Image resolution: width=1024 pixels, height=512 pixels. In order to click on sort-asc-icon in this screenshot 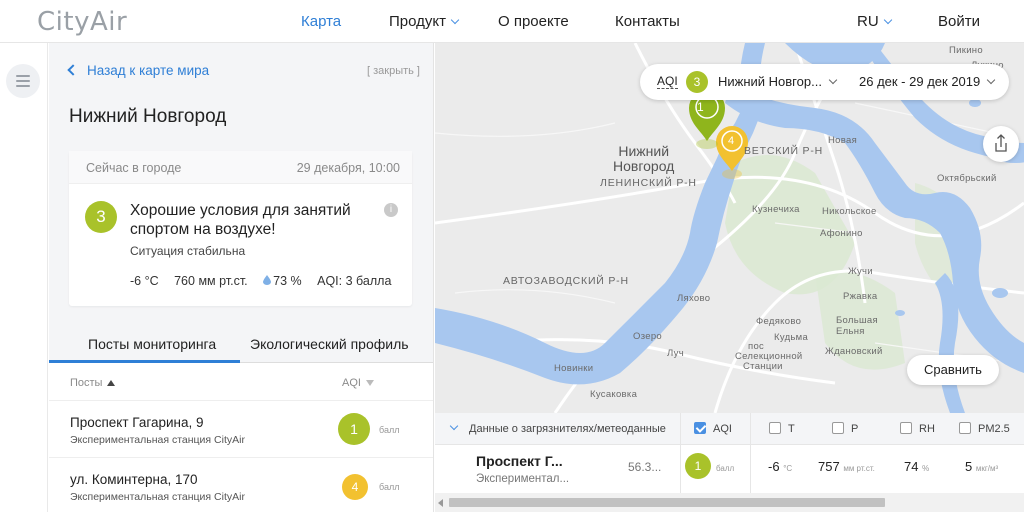, I will do `click(111, 383)`.